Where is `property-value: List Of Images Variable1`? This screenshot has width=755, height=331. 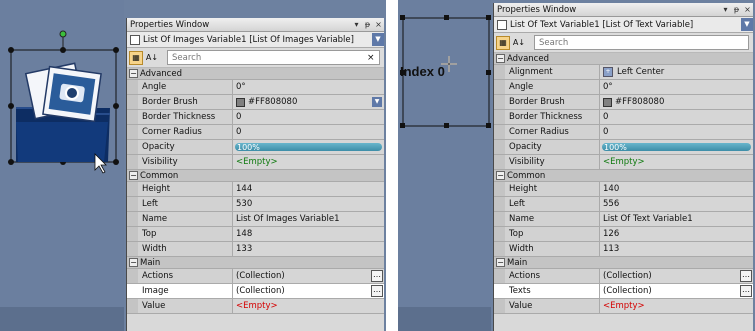 property-value: List Of Images Variable1 is located at coordinates (308, 219).